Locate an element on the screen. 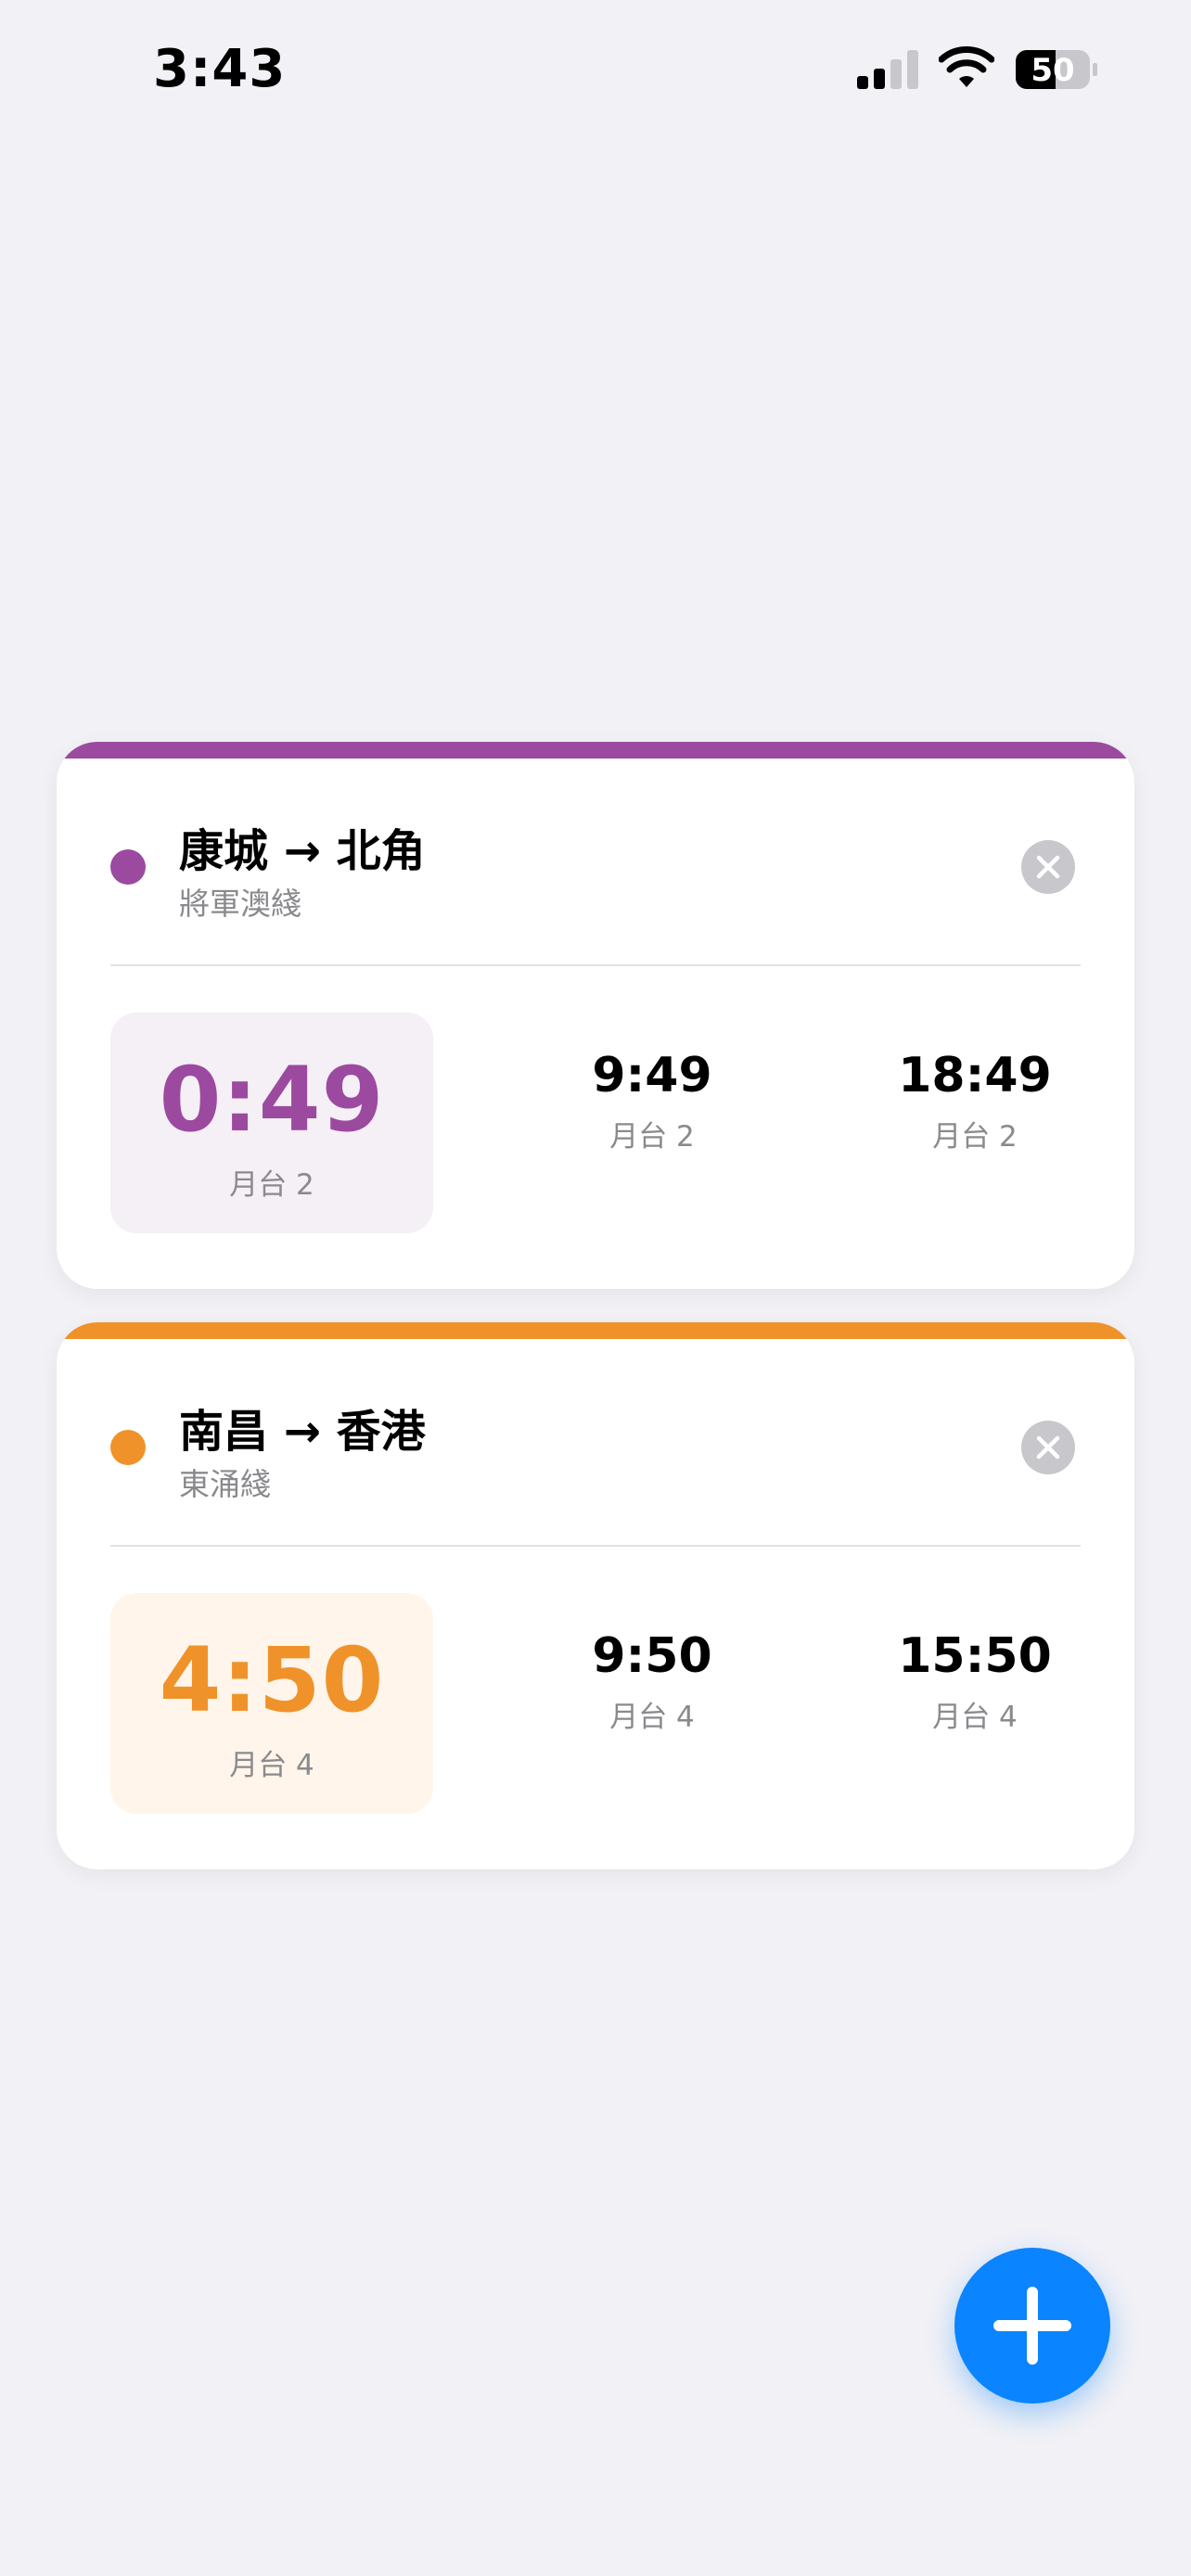 Image resolution: width=1191 pixels, height=2576 pixels. line-name: 將軍澳綫 is located at coordinates (240, 904).